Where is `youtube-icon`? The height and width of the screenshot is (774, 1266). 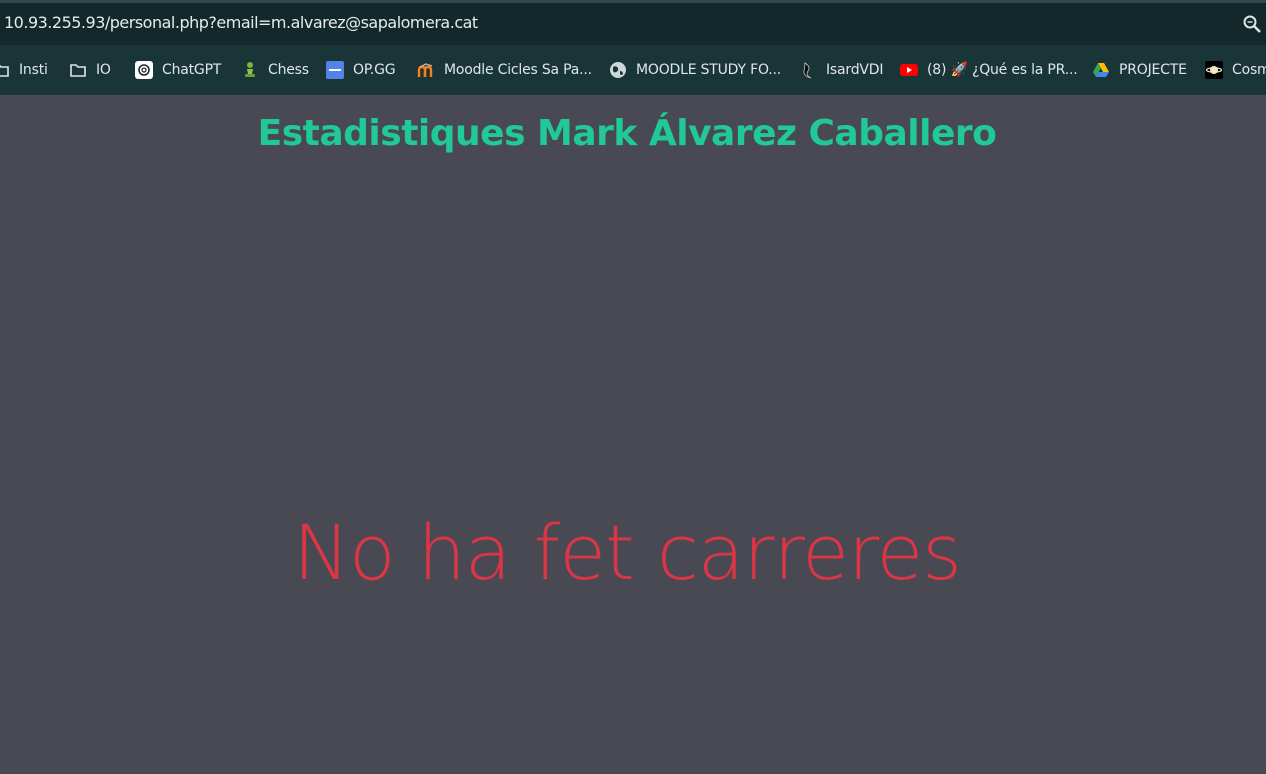 youtube-icon is located at coordinates (909, 70).